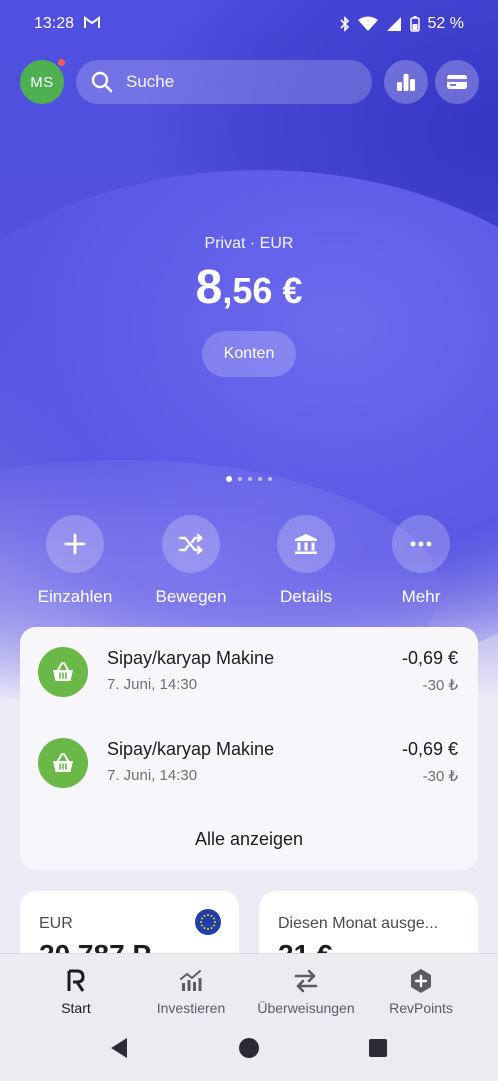 The height and width of the screenshot is (1081, 498). I want to click on more-button, so click(421, 544).